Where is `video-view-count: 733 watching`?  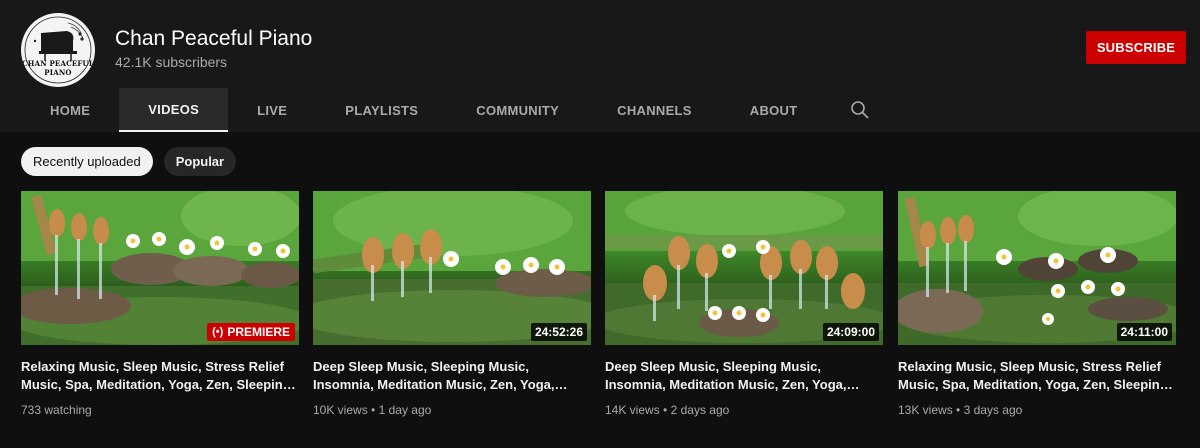 video-view-count: 733 watching is located at coordinates (56, 410).